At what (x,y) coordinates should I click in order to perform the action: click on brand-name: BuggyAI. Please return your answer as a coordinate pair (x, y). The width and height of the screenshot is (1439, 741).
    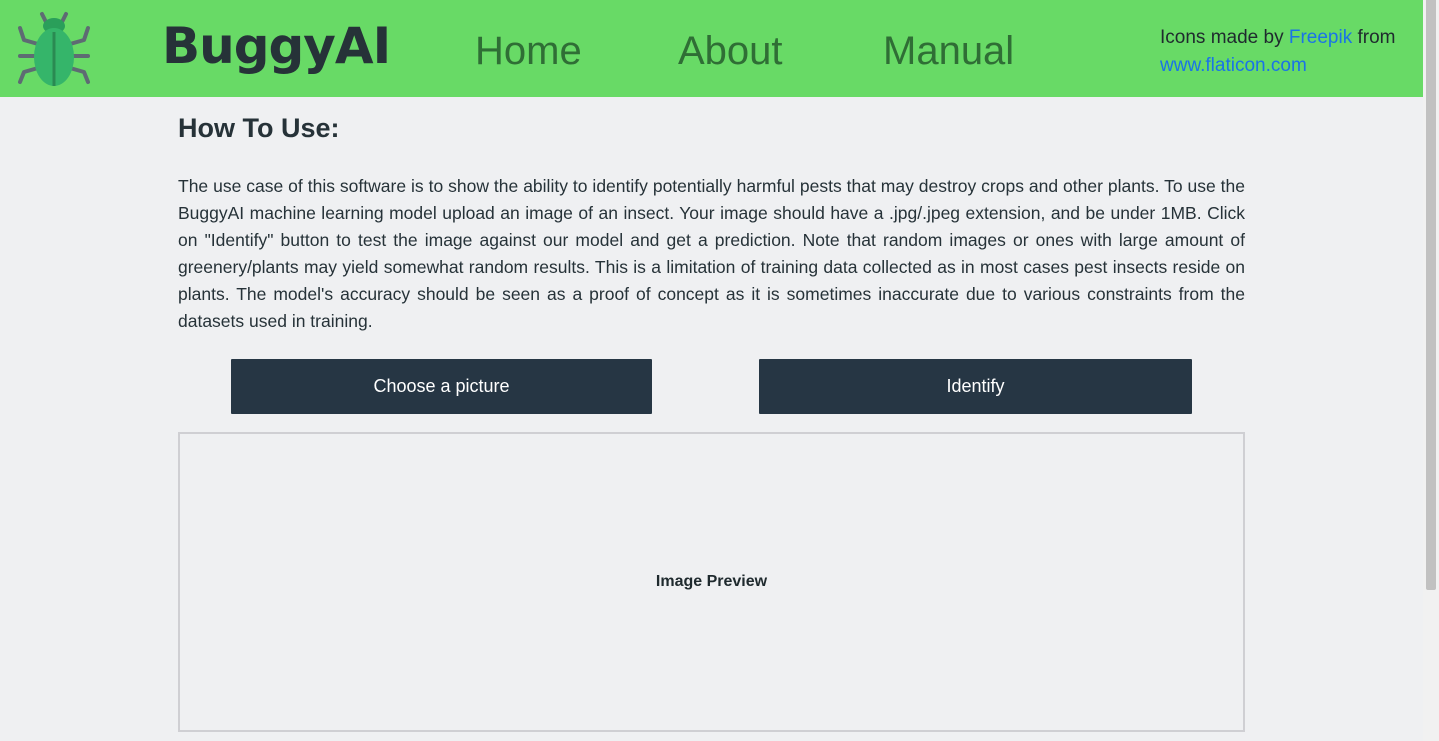
    Looking at the image, I should click on (276, 46).